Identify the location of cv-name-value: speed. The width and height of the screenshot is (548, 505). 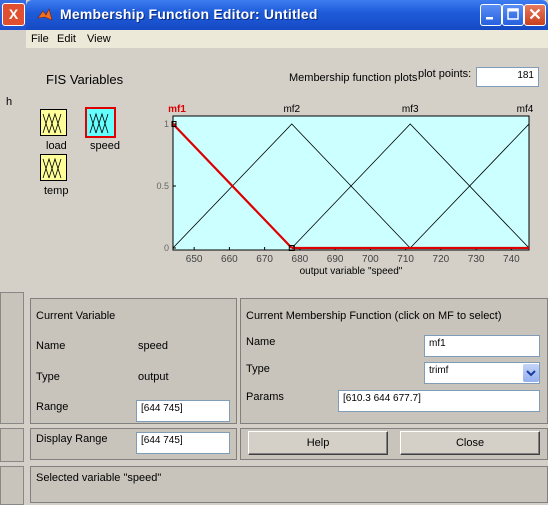
(153, 346).